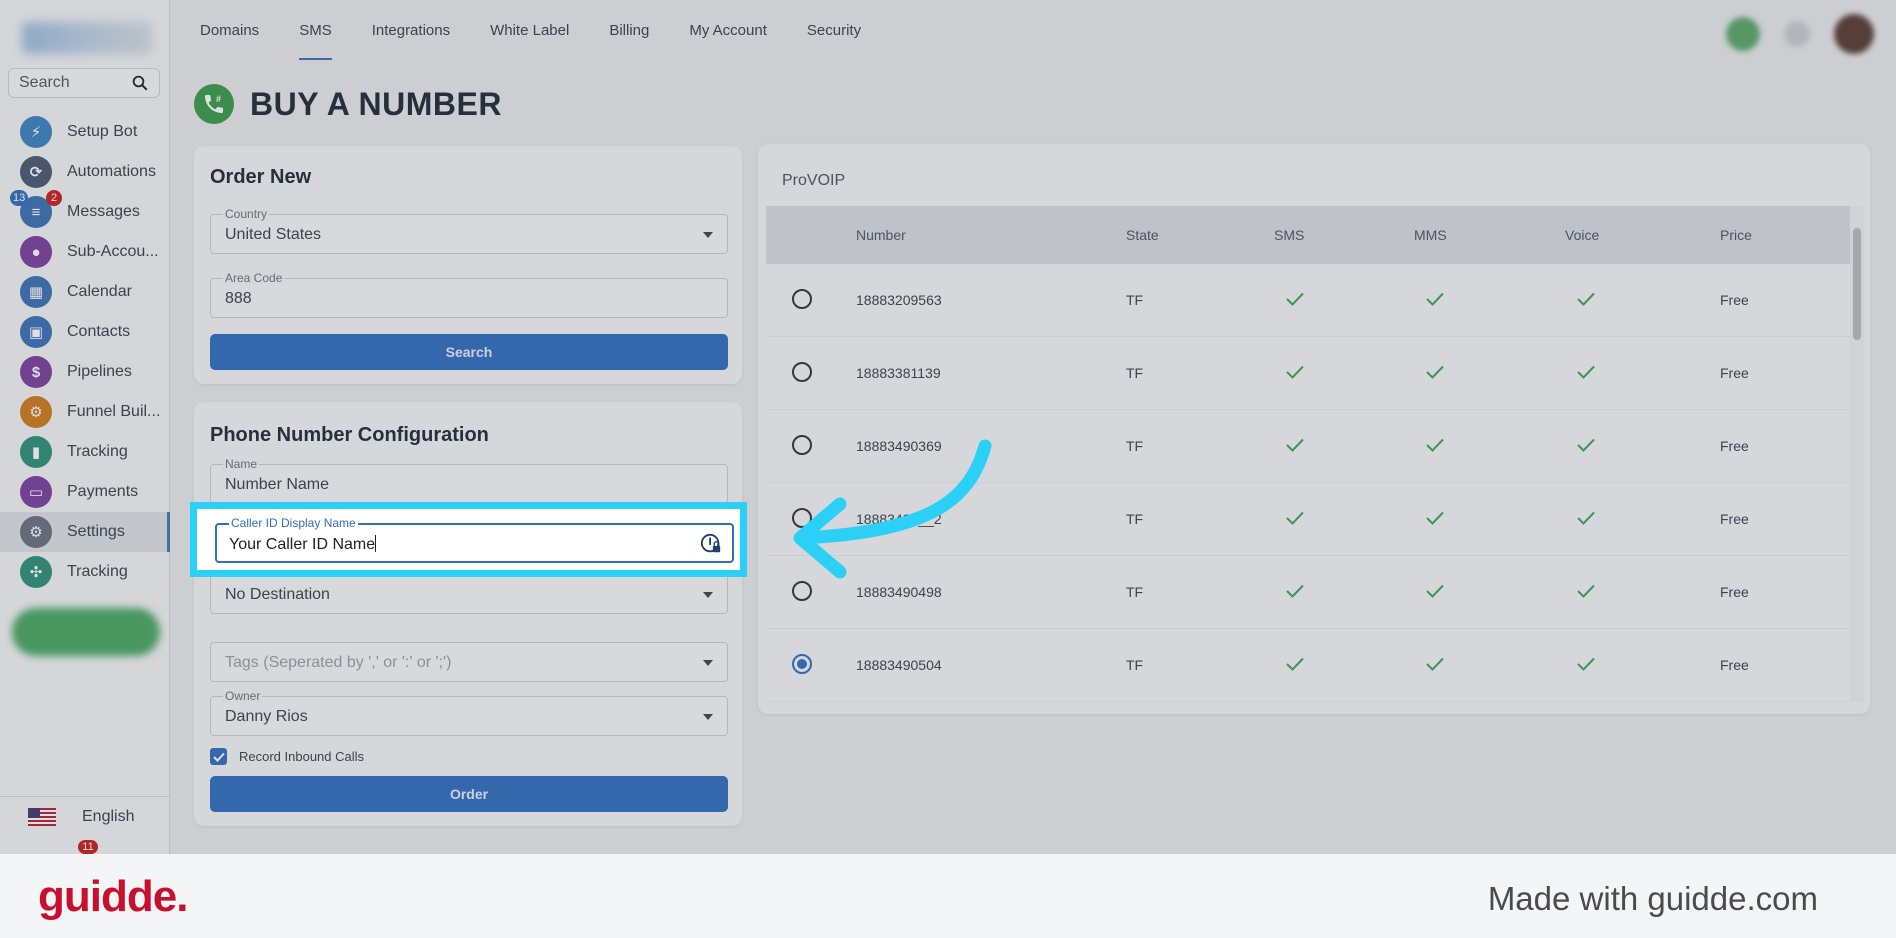 The width and height of the screenshot is (1896, 938). What do you see at coordinates (469, 662) in the screenshot?
I see `tags-select: Tags (Seperated by ',' or ':' or ';')` at bounding box center [469, 662].